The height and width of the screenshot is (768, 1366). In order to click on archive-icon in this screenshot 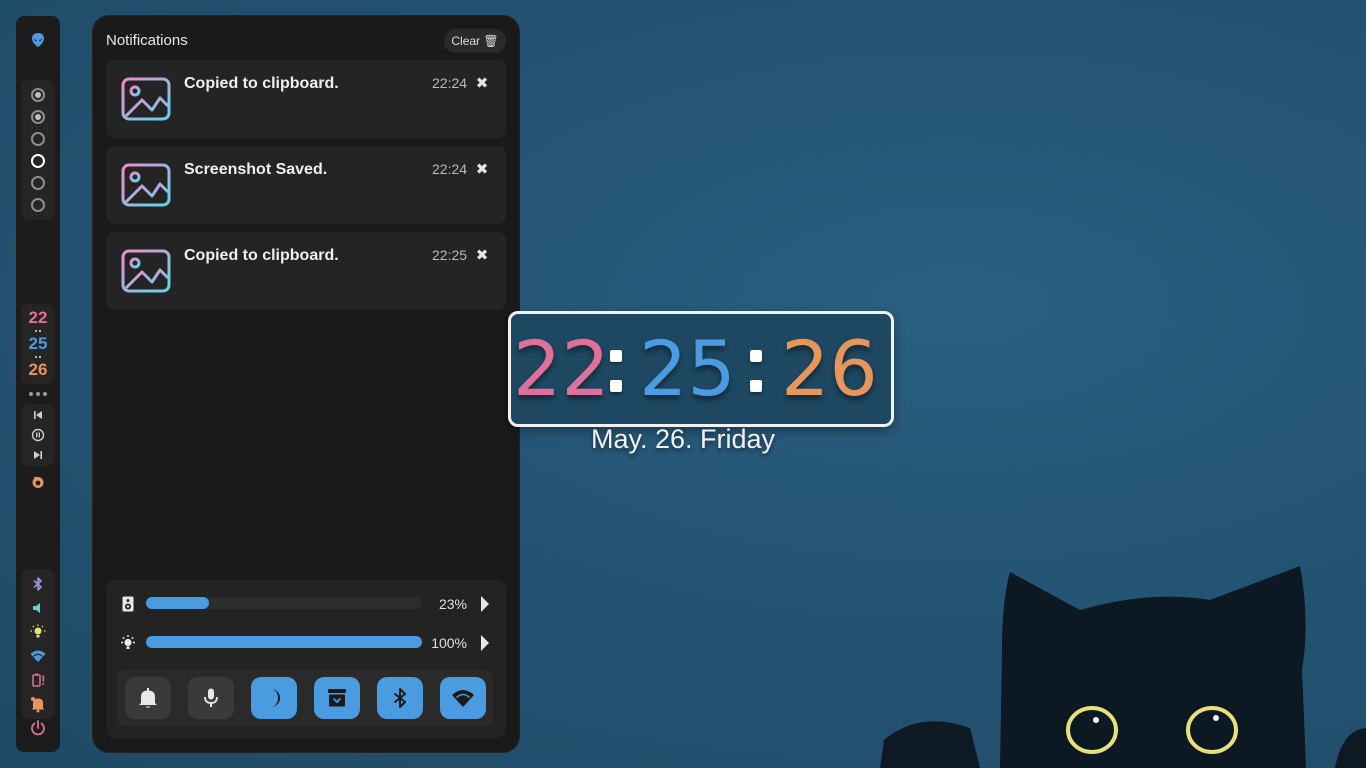, I will do `click(337, 698)`.